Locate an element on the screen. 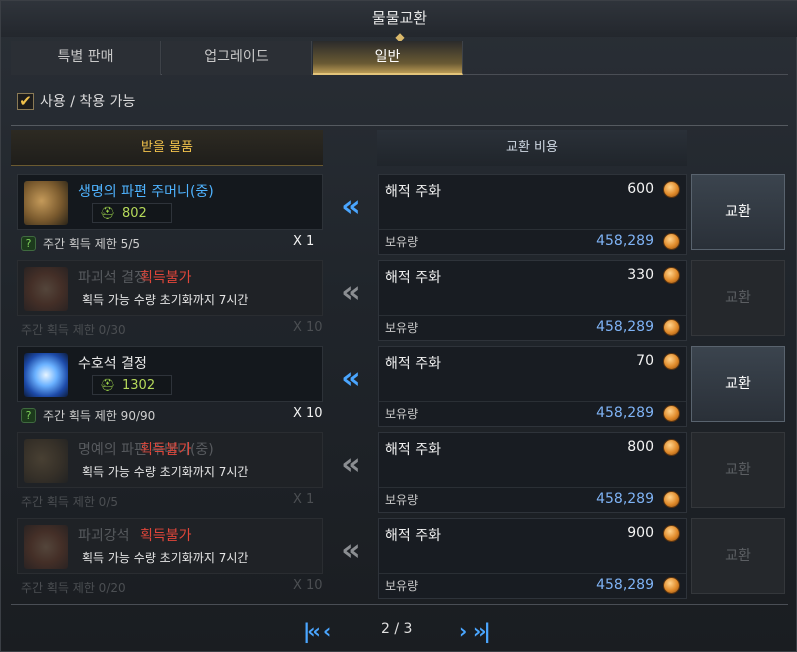 The height and width of the screenshot is (652, 797). receive-column-header: 받을 물품 is located at coordinates (167, 148).